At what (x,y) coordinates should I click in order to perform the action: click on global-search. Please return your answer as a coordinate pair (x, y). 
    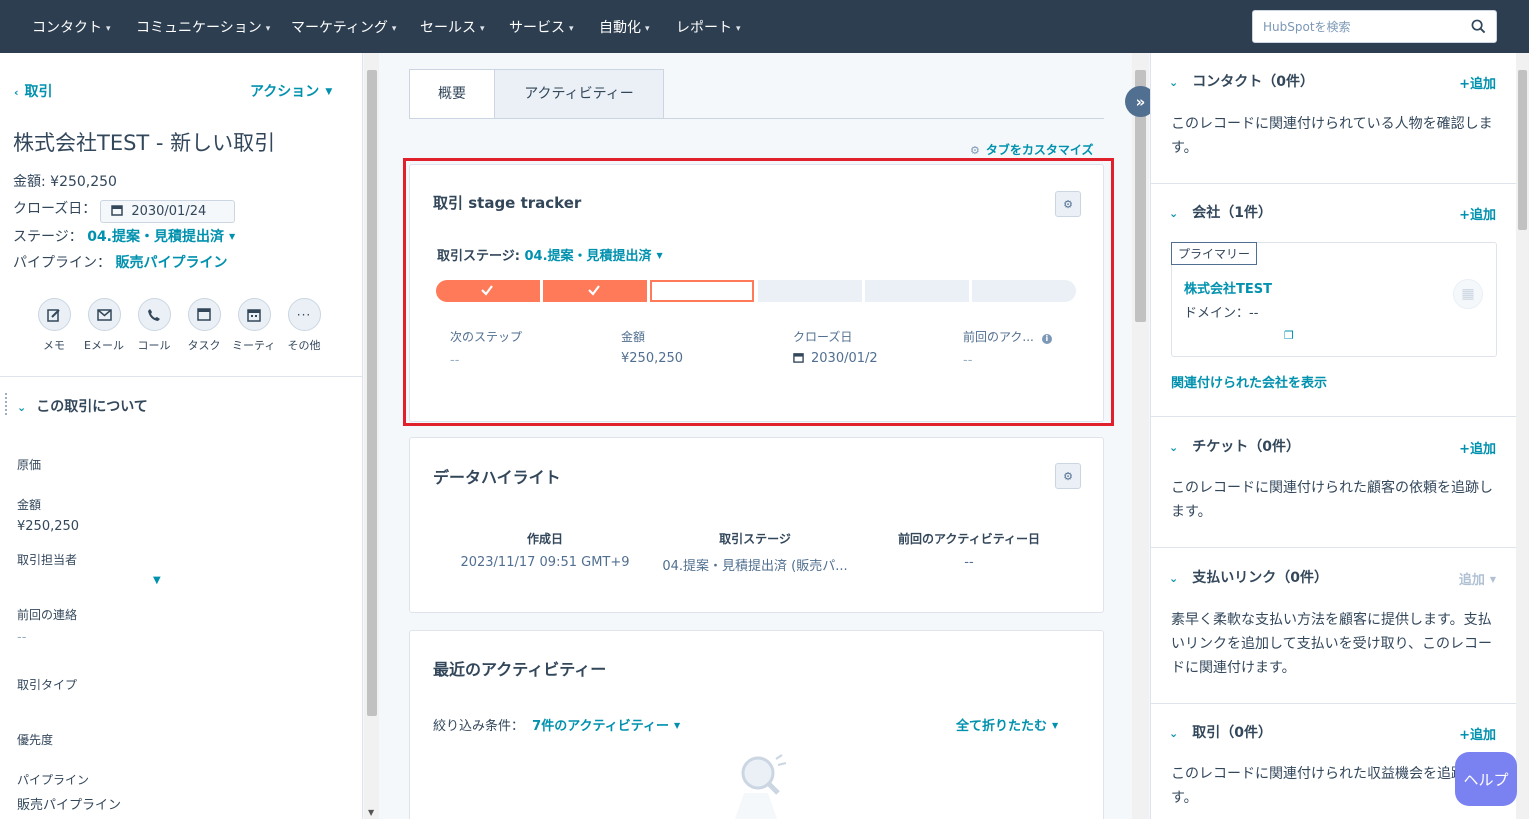
    Looking at the image, I should click on (1374, 26).